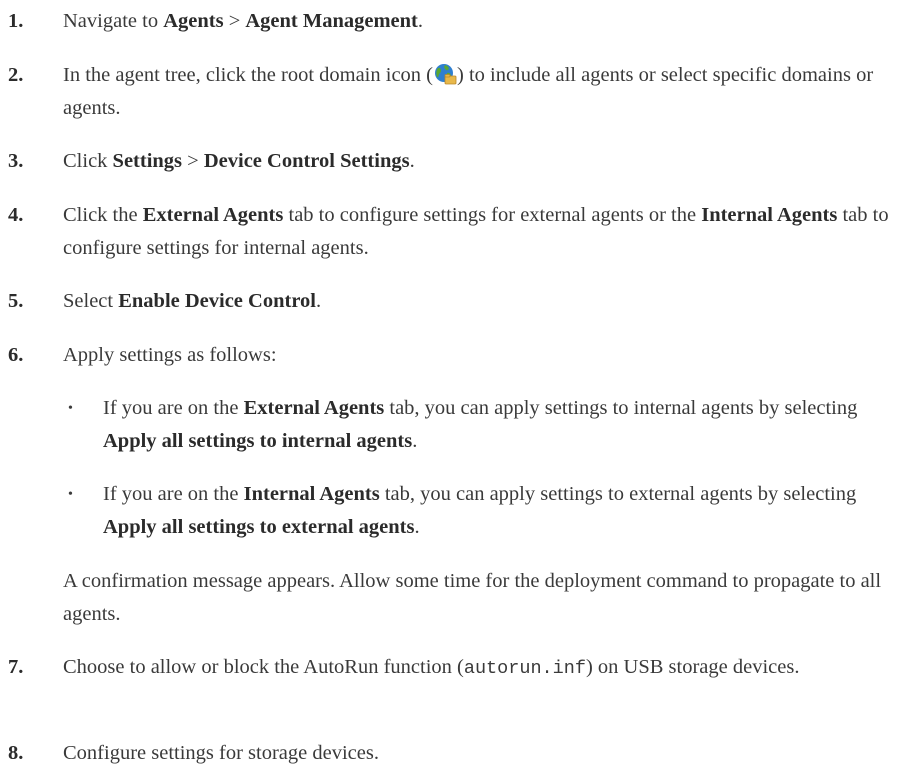 The height and width of the screenshot is (773, 915). I want to click on menu-settings: Settings, so click(147, 161).